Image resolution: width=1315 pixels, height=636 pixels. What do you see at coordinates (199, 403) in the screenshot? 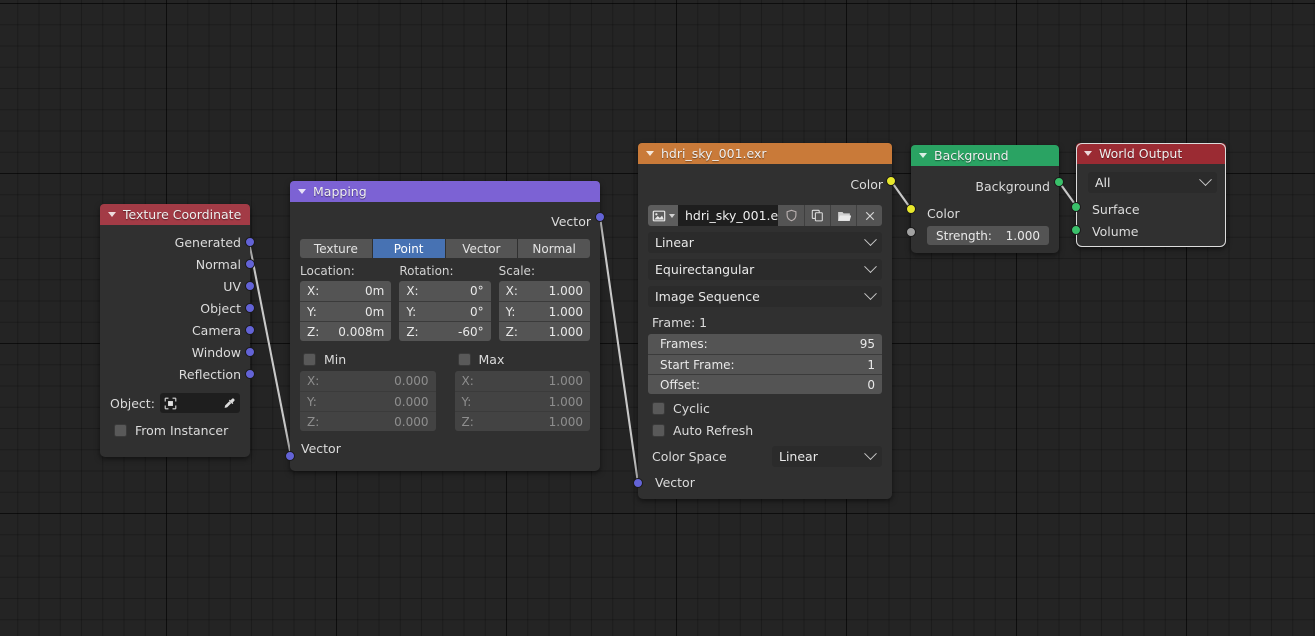
I see `object-picker-field` at bounding box center [199, 403].